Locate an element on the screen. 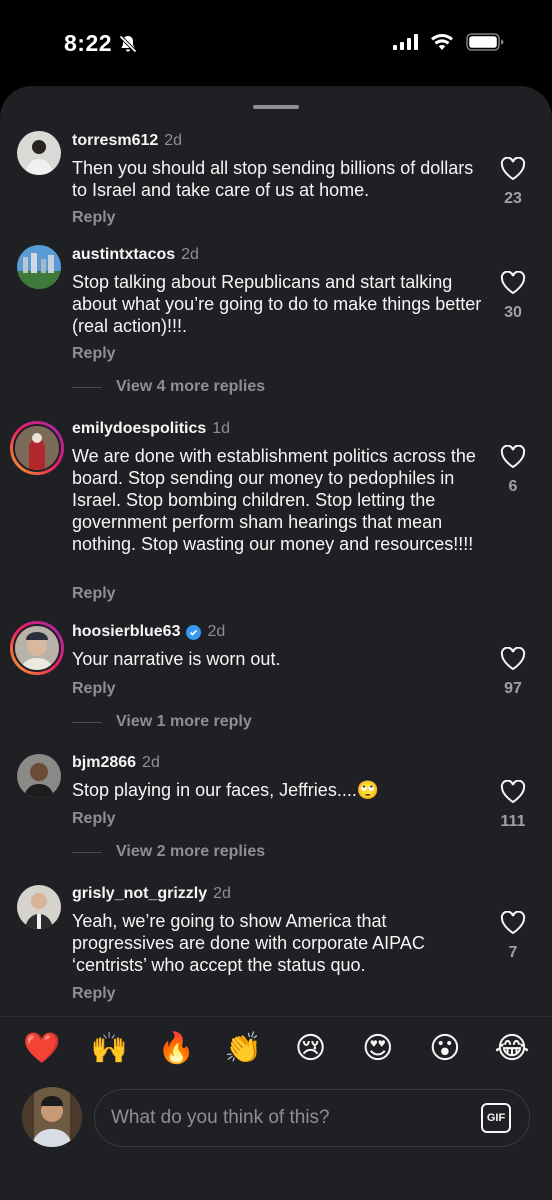 This screenshot has height=1200, width=552. heart-emoji-button: ❤️ is located at coordinates (42, 1049).